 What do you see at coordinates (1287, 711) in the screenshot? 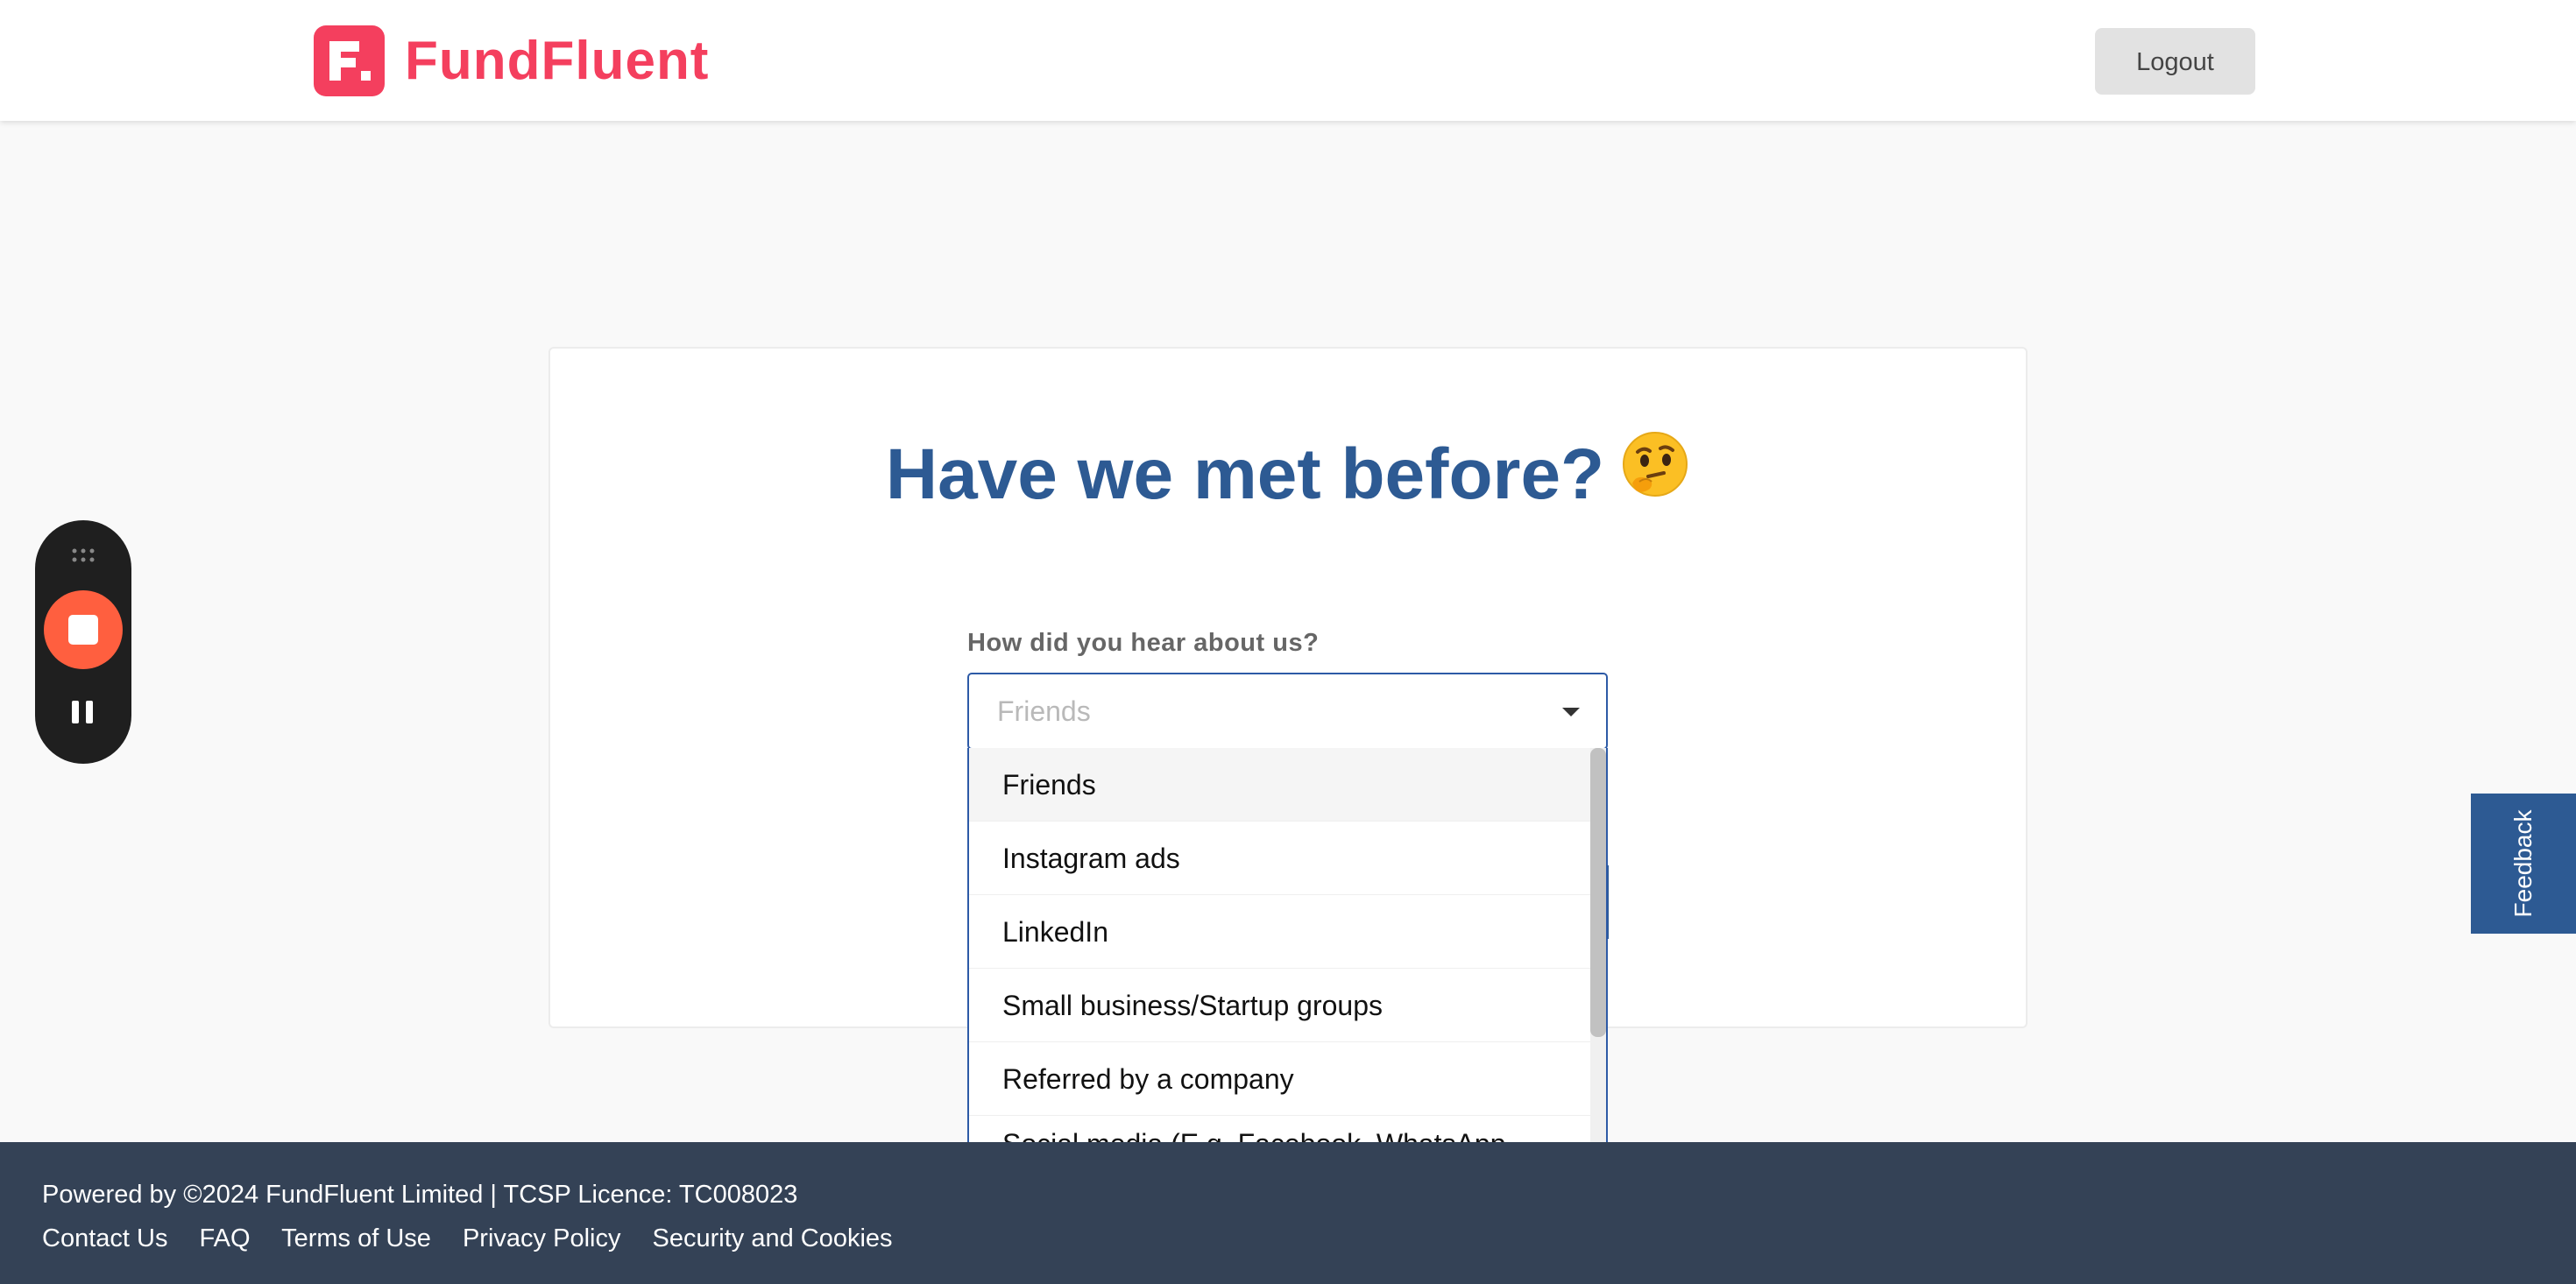
I see `referral-source-select: Friends` at bounding box center [1287, 711].